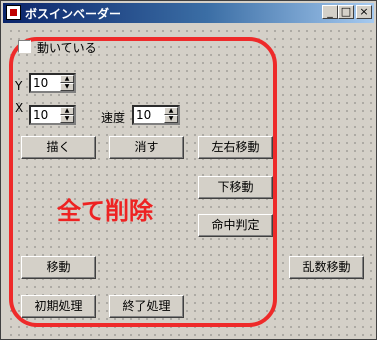 This screenshot has height=340, width=377. What do you see at coordinates (19, 86) in the screenshot?
I see `y-label: Y` at bounding box center [19, 86].